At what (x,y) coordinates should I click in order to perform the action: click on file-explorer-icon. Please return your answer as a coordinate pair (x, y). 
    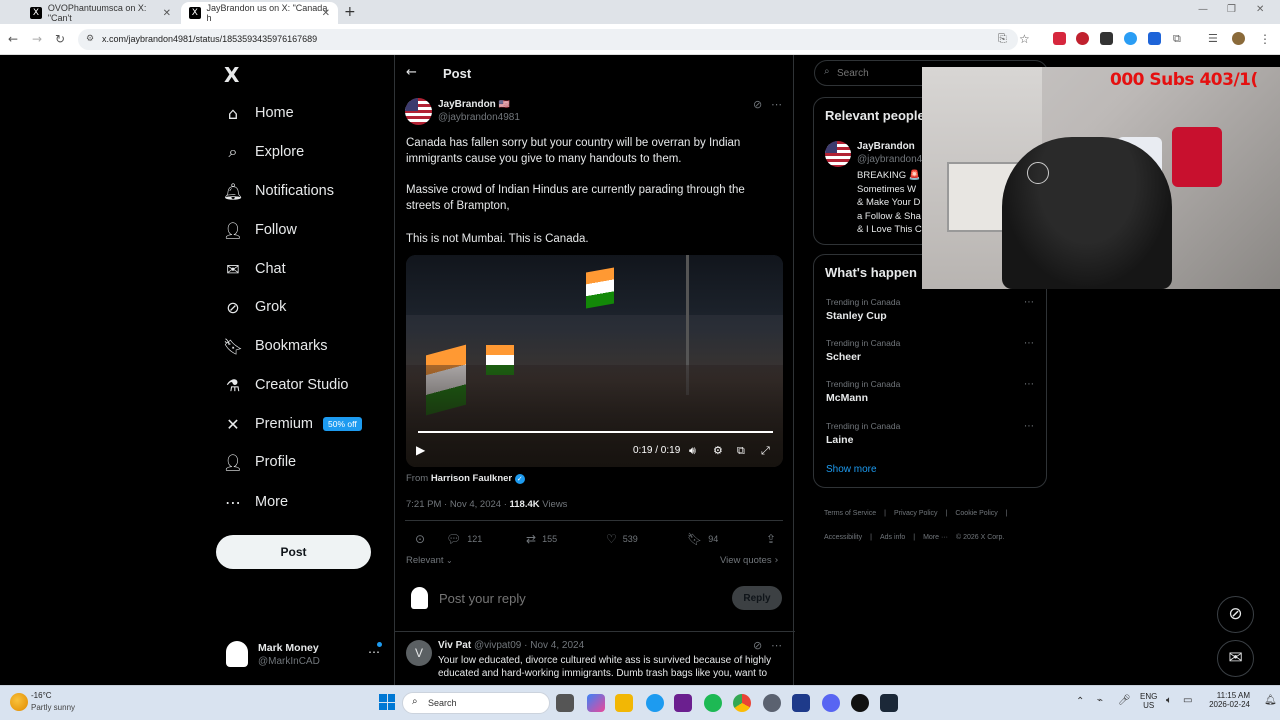
    Looking at the image, I should click on (624, 703).